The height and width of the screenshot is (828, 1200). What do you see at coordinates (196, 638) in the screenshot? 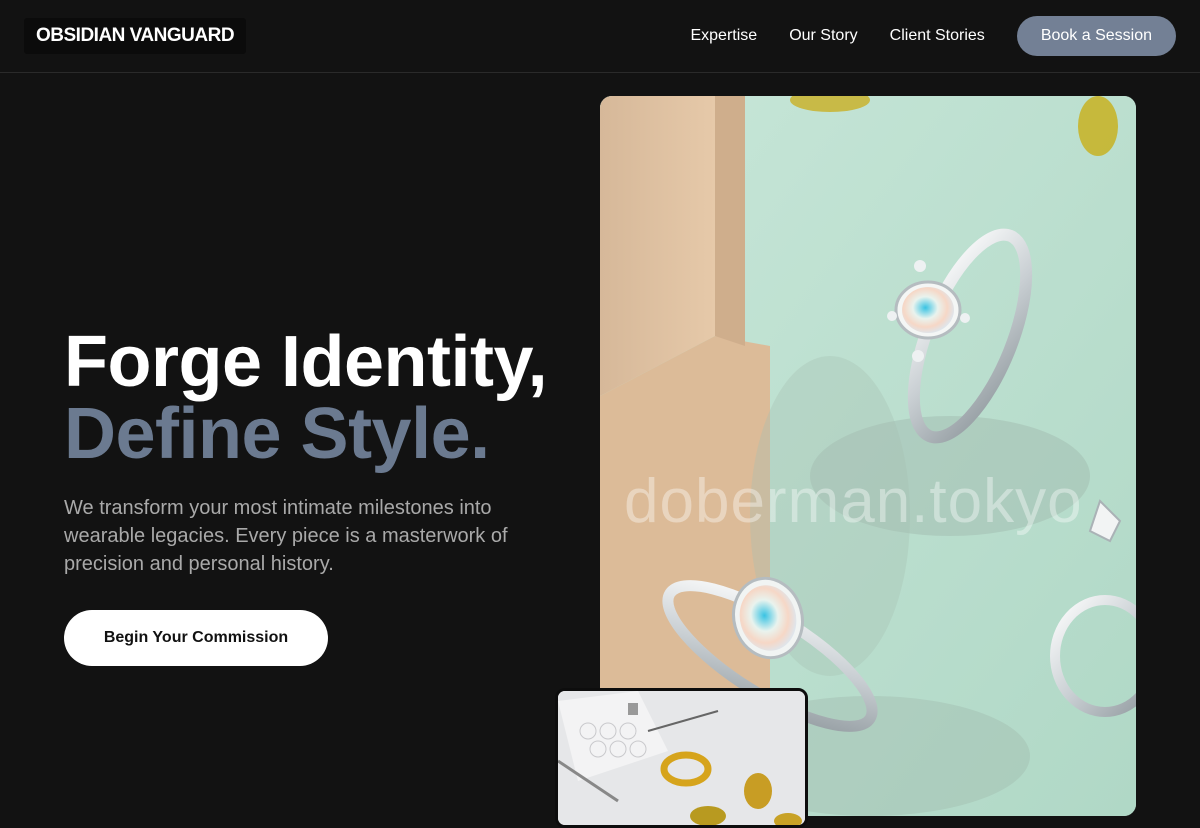
I see `begin-commission-button: Begin Your Commission` at bounding box center [196, 638].